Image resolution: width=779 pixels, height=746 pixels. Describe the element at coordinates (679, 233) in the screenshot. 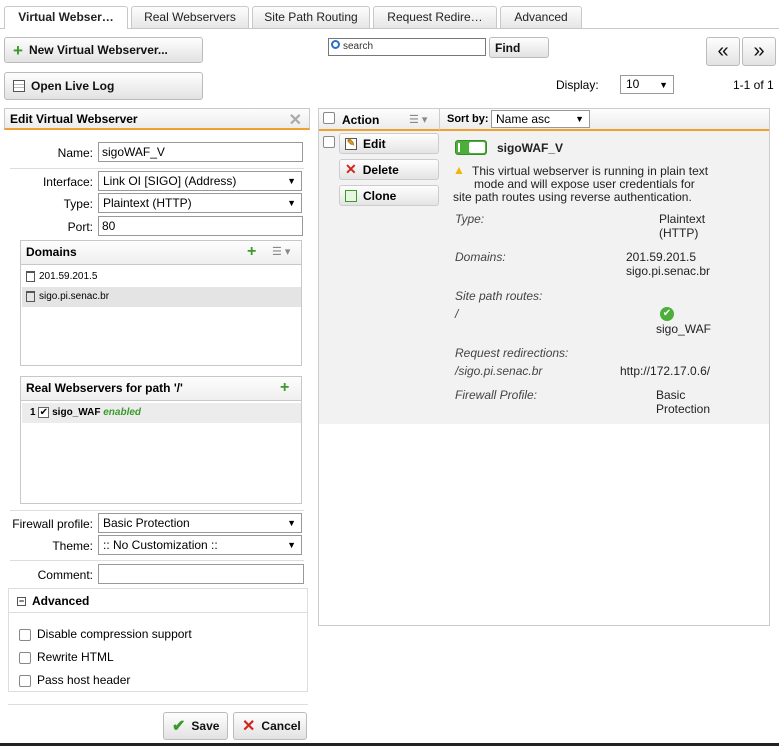

I see `type-value-line: (HTTP)` at that location.